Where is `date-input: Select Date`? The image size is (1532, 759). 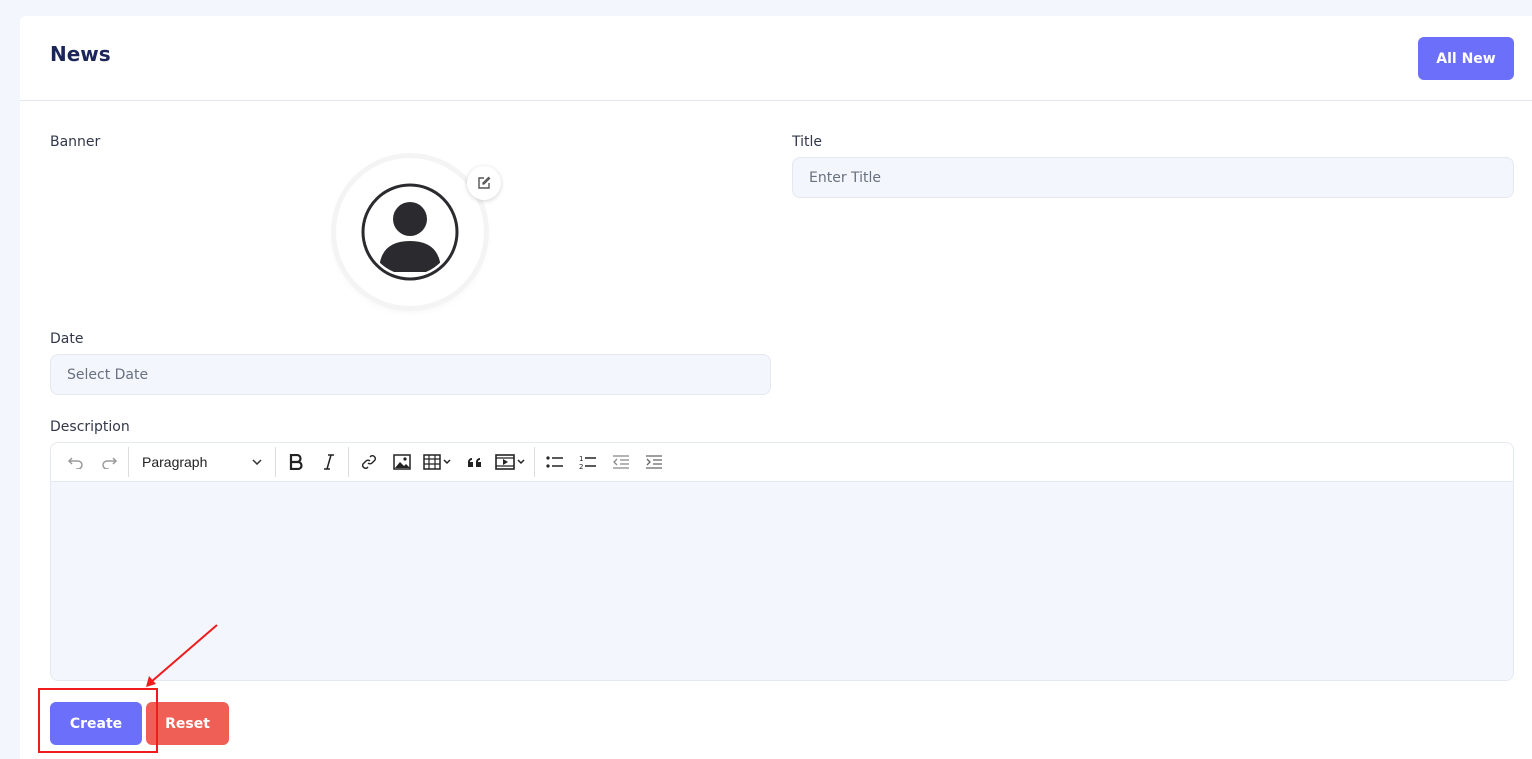
date-input: Select Date is located at coordinates (410, 374).